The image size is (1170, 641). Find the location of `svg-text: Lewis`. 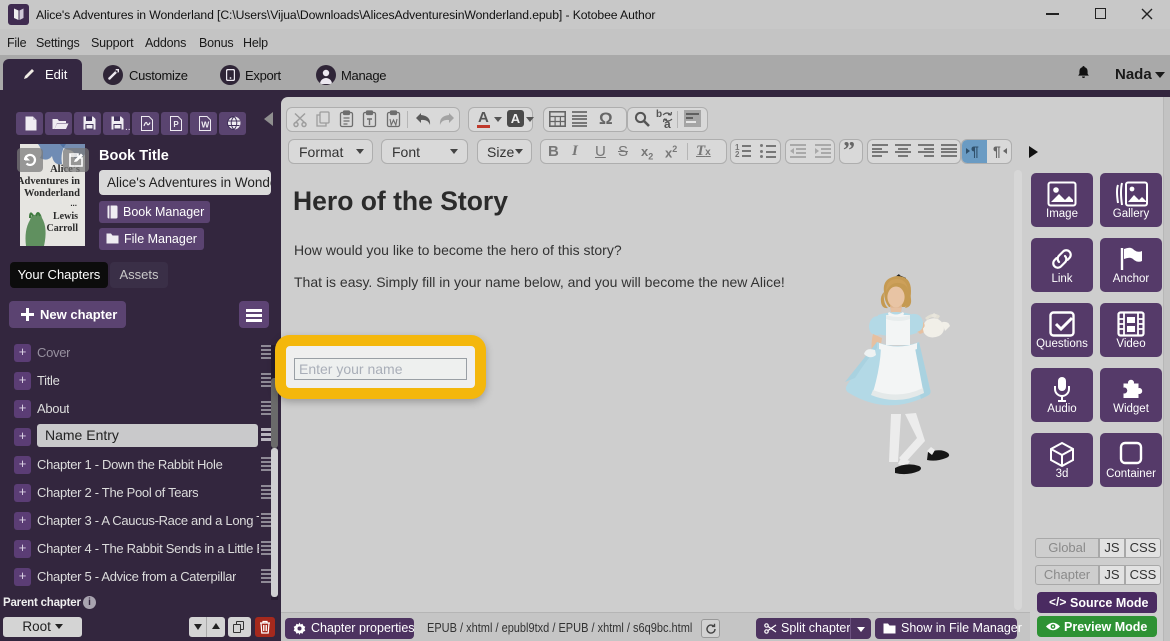

svg-text: Lewis is located at coordinates (65, 216).